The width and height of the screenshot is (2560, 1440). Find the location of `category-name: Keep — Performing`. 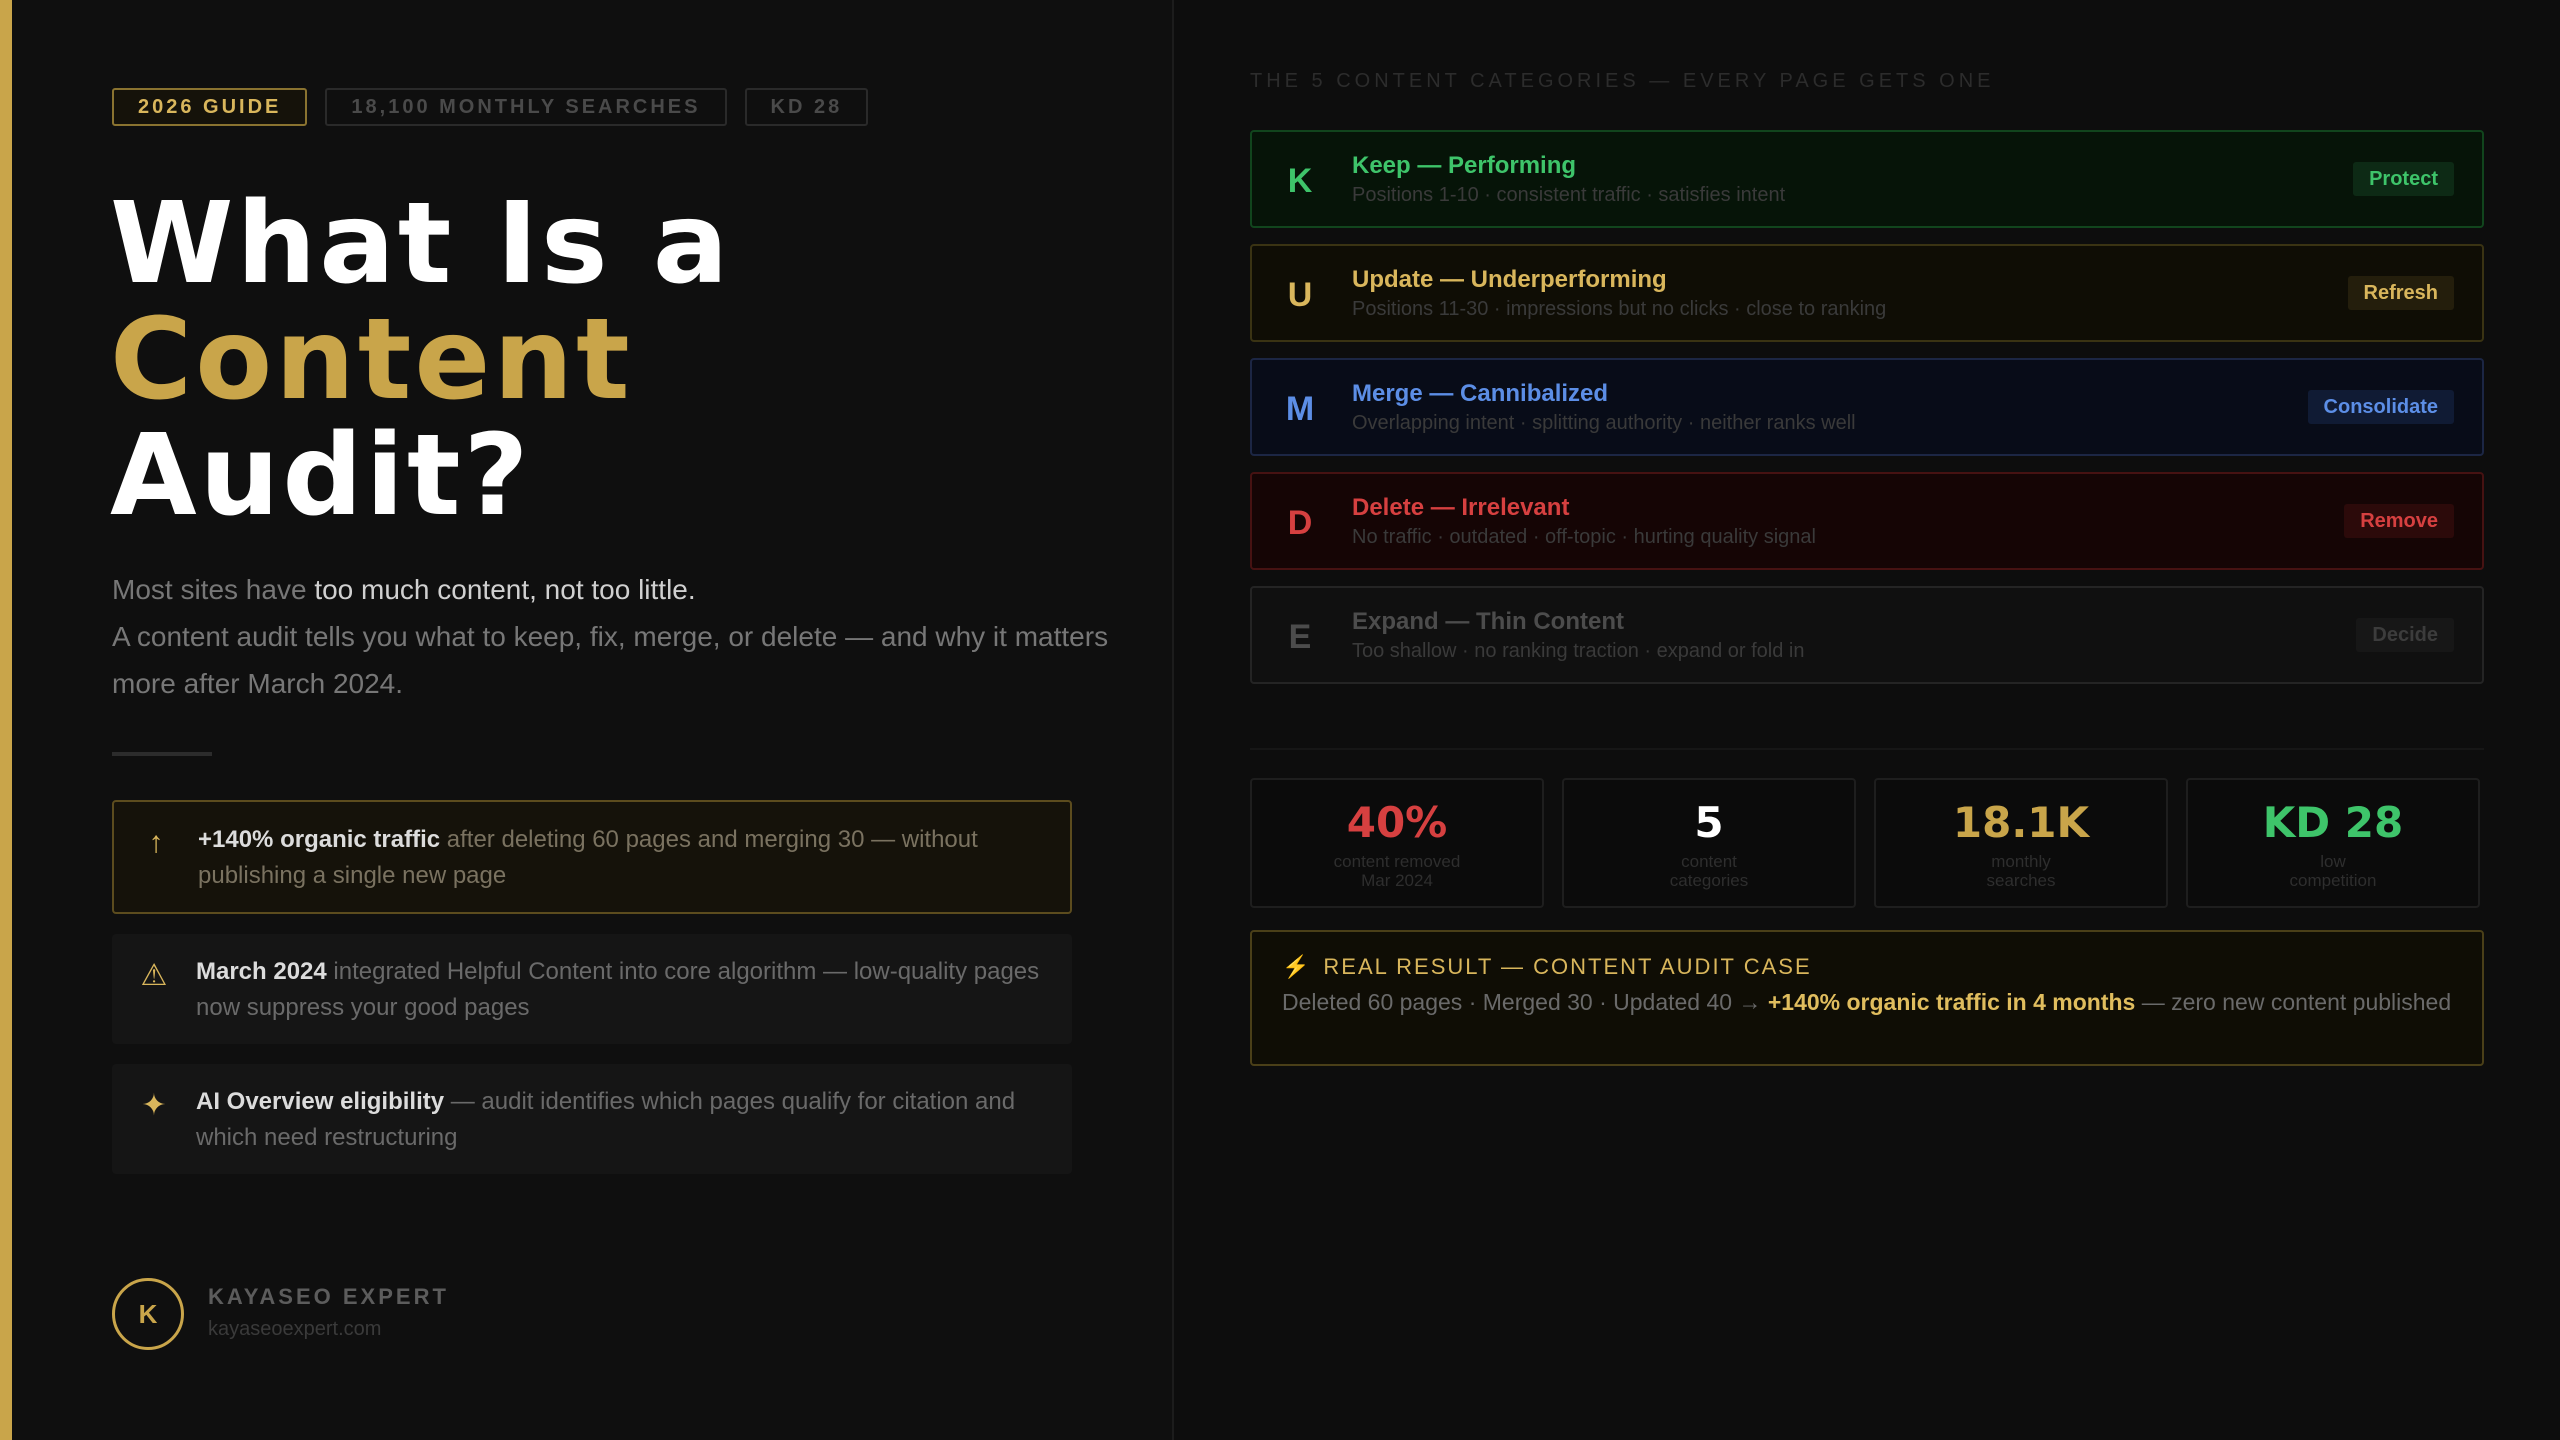

category-name: Keep — Performing is located at coordinates (1464, 165).